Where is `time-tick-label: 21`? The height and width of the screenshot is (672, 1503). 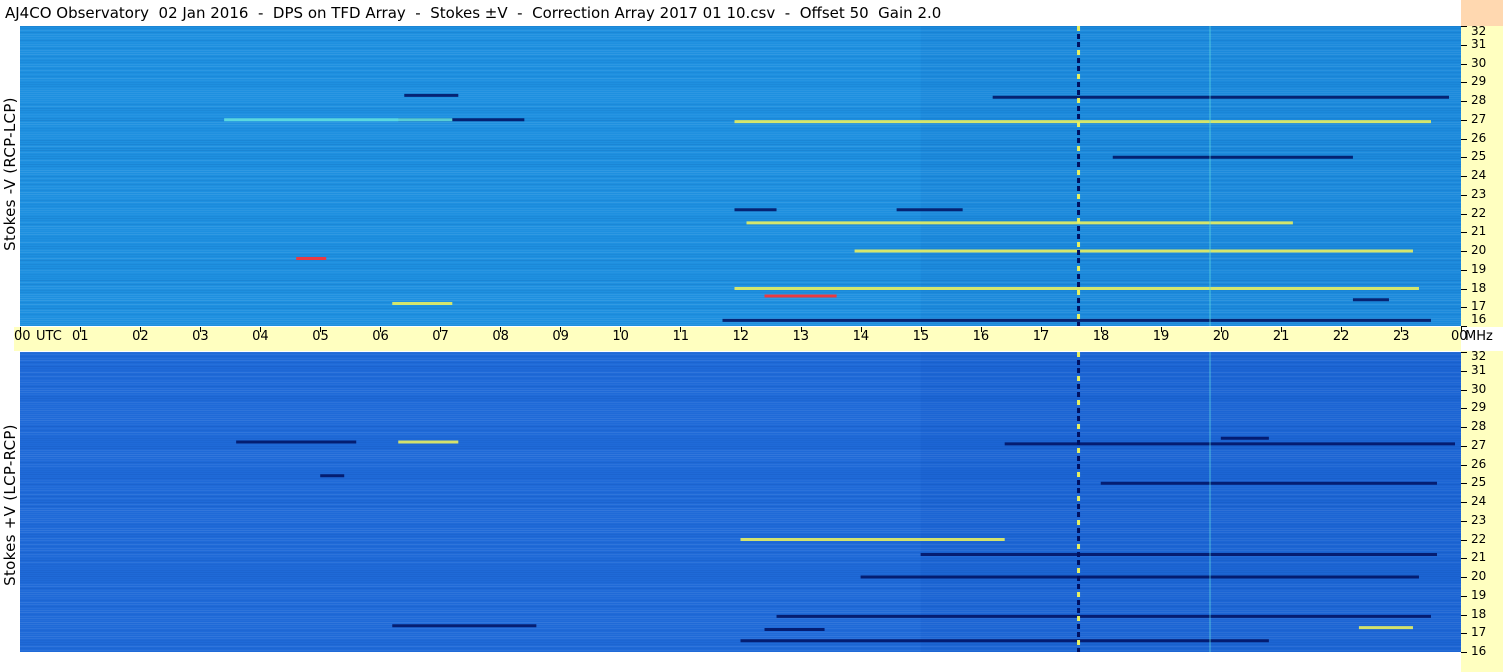
time-tick-label: 21 is located at coordinates (1281, 336).